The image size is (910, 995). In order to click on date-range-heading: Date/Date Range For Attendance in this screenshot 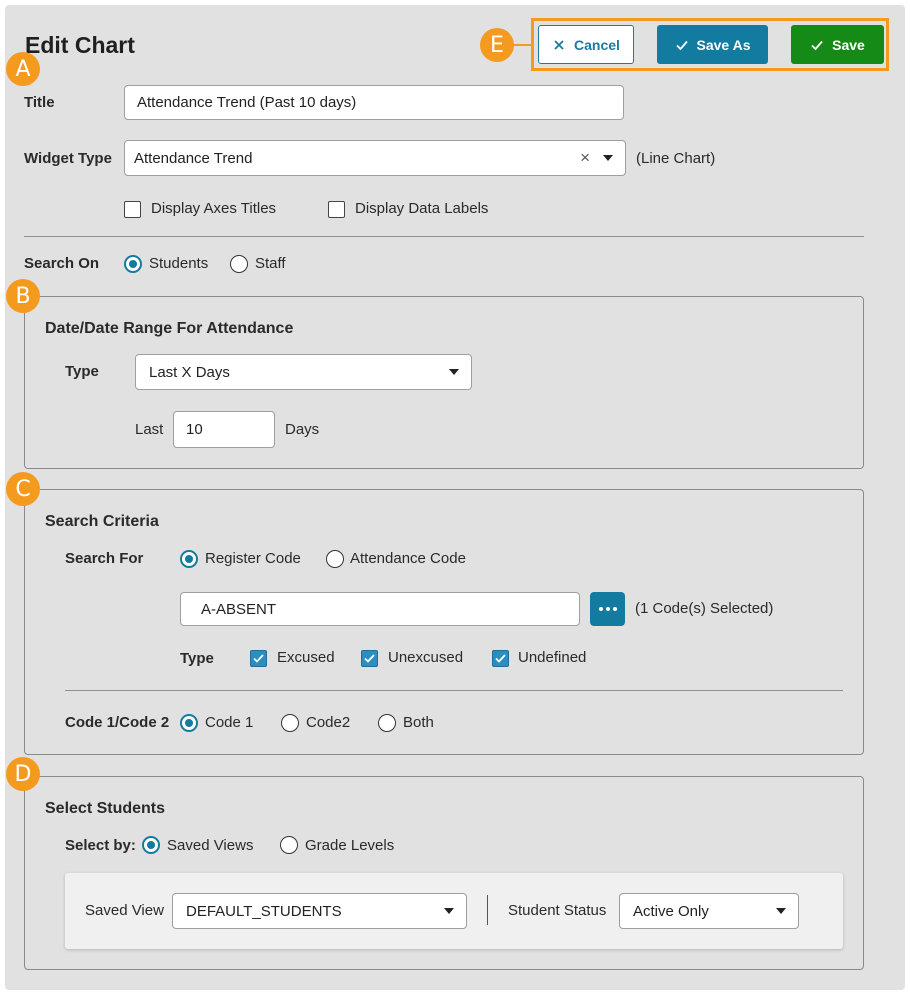, I will do `click(169, 328)`.